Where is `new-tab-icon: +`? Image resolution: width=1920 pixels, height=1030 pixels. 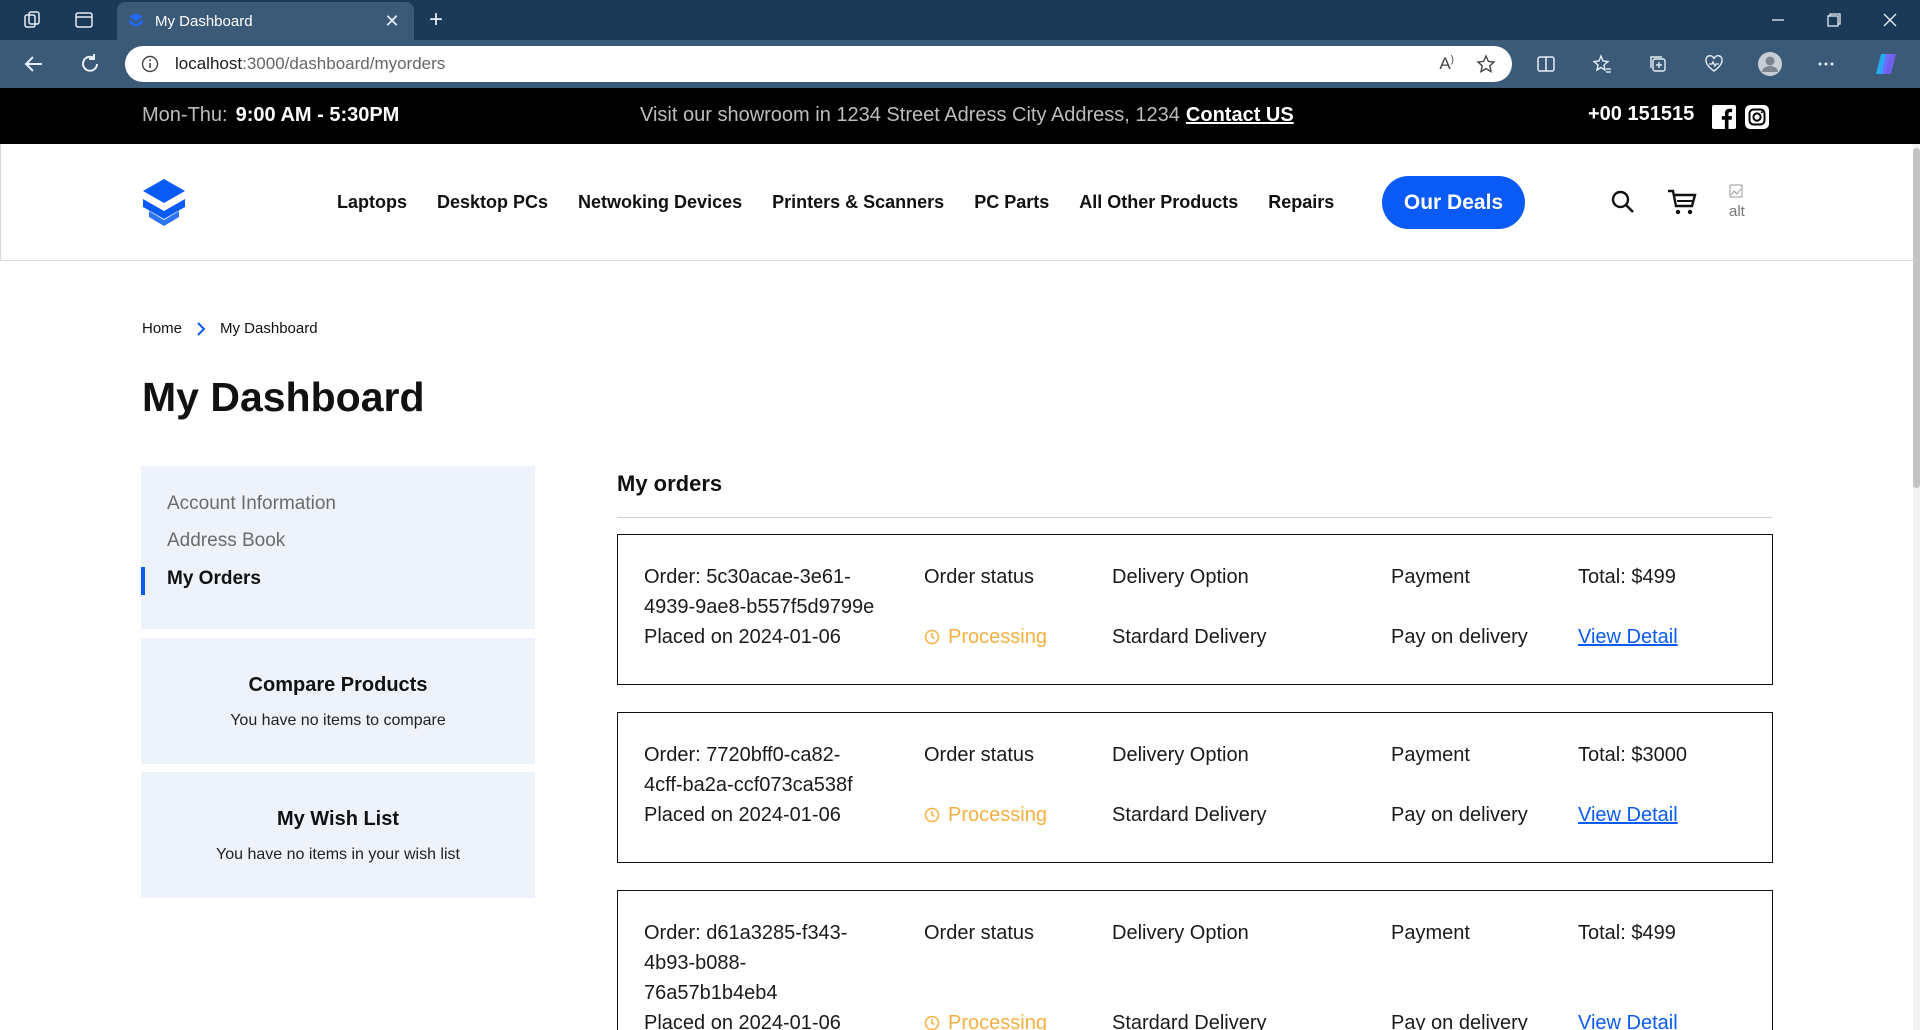
new-tab-icon: + is located at coordinates (436, 20).